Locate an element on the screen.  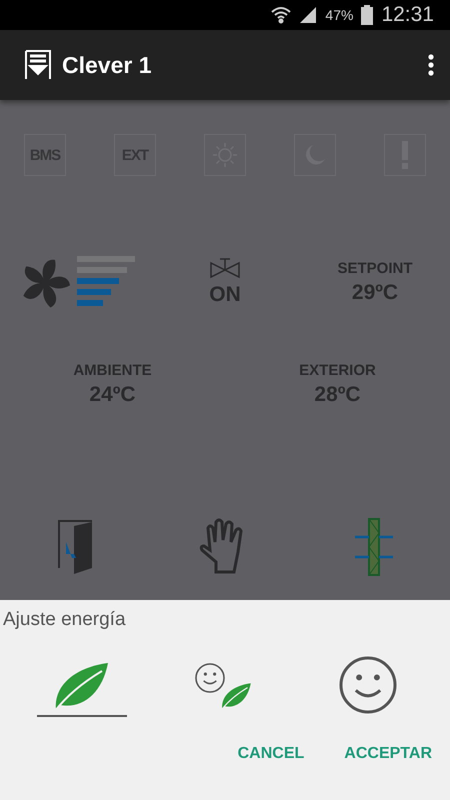
accept-button: ACCEPTAR is located at coordinates (388, 754).